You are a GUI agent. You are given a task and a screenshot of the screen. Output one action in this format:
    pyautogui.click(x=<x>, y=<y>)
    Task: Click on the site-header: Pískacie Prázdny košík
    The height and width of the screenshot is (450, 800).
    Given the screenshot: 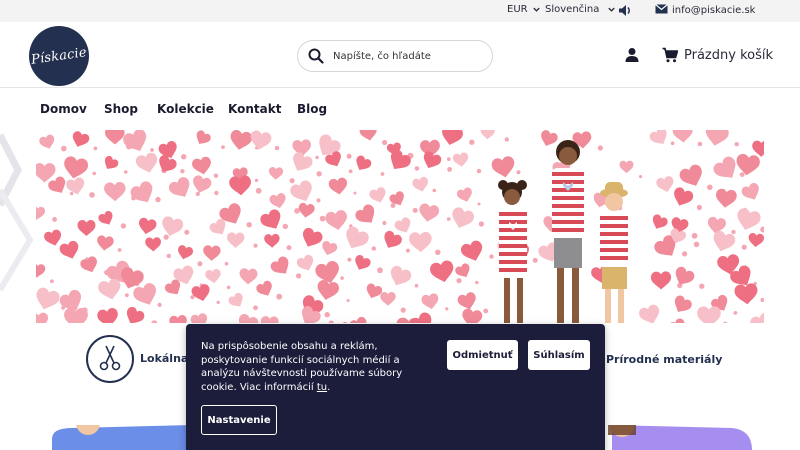 What is the action you would take?
    pyautogui.click(x=400, y=55)
    